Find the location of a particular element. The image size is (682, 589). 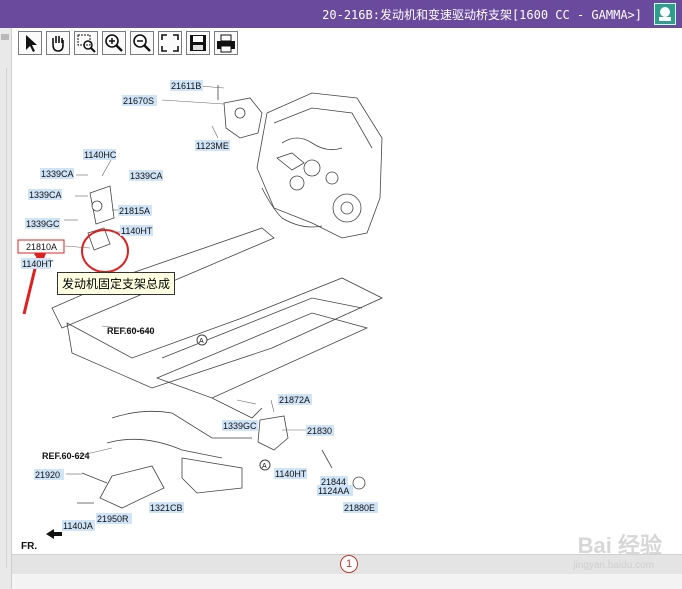

part-label-1339GC: 1339GC is located at coordinates (43, 224).